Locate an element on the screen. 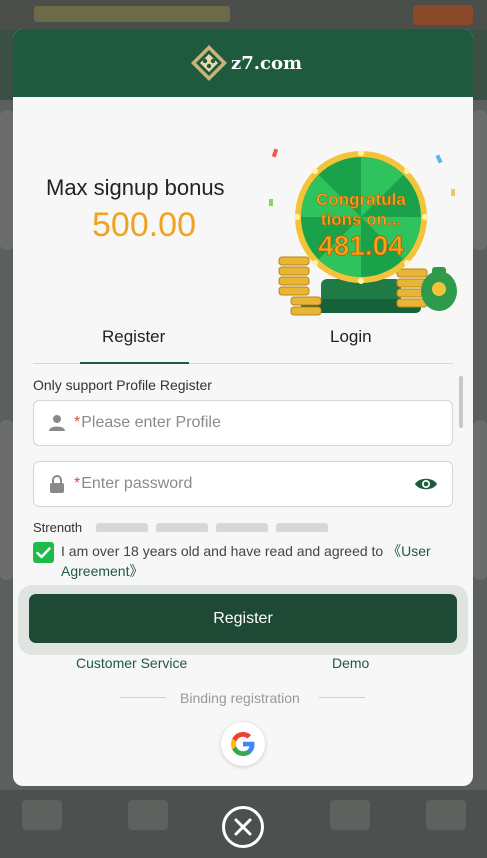  register-button: Register is located at coordinates (243, 618).